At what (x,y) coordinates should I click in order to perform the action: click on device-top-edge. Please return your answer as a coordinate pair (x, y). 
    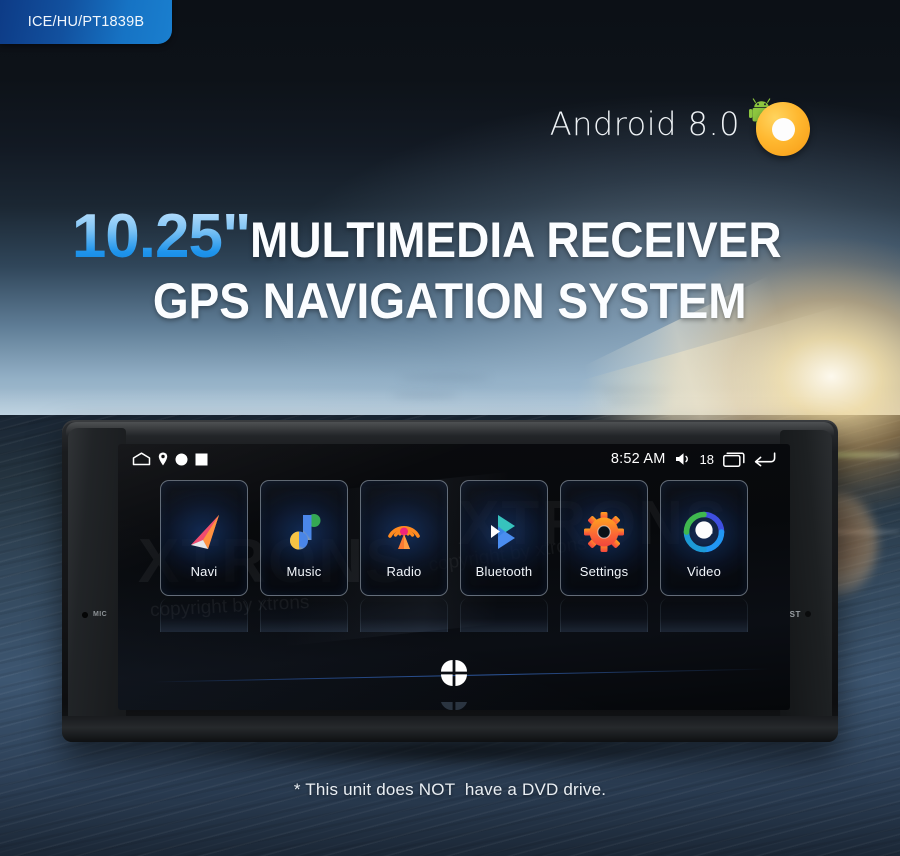
    Looking at the image, I should click on (450, 429).